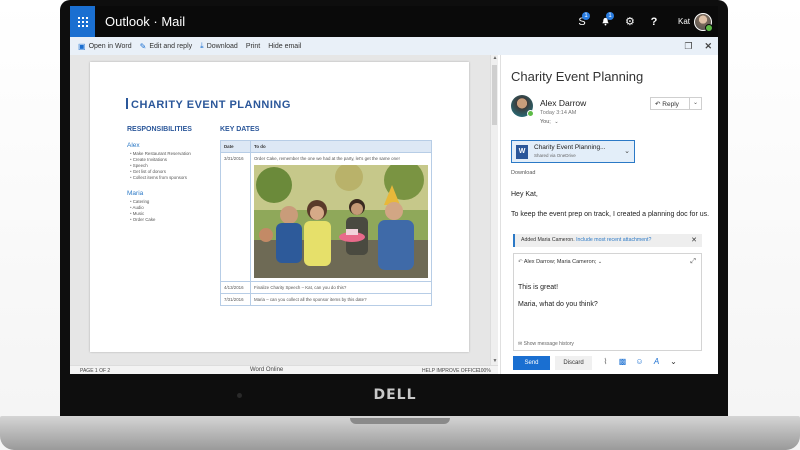 The height and width of the screenshot is (450, 800). I want to click on compose-toolbar: ⌇ ▩ ☺ A ⌄, so click(639, 361).